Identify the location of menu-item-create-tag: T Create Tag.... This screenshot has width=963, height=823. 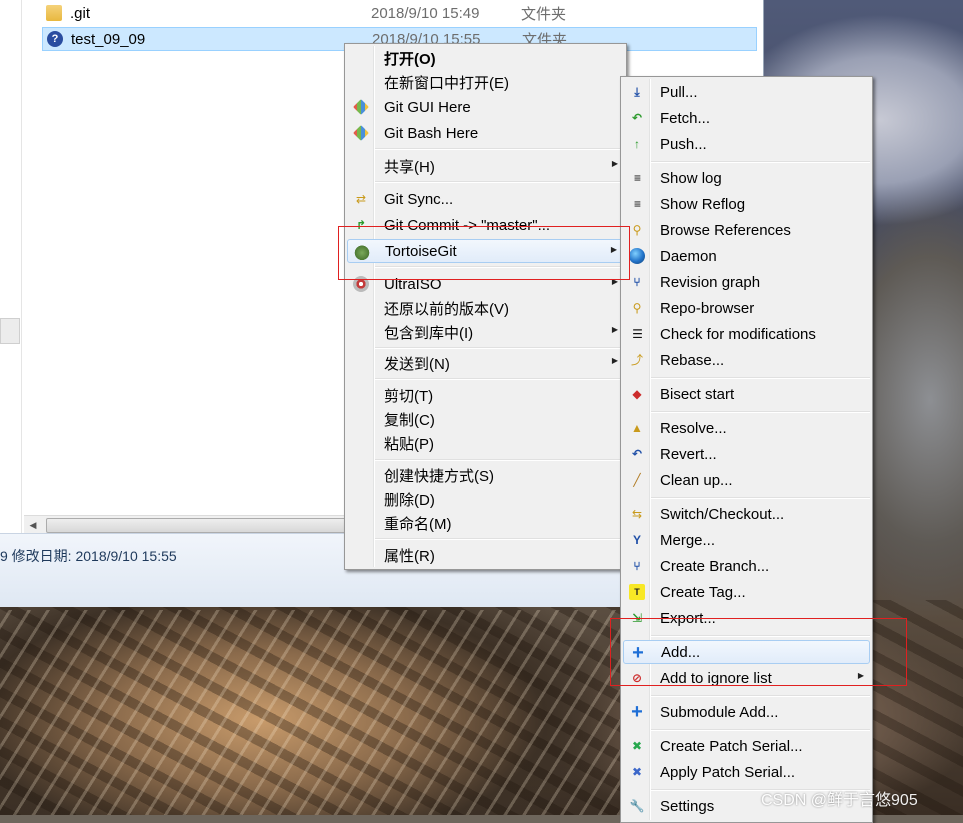
(746, 592).